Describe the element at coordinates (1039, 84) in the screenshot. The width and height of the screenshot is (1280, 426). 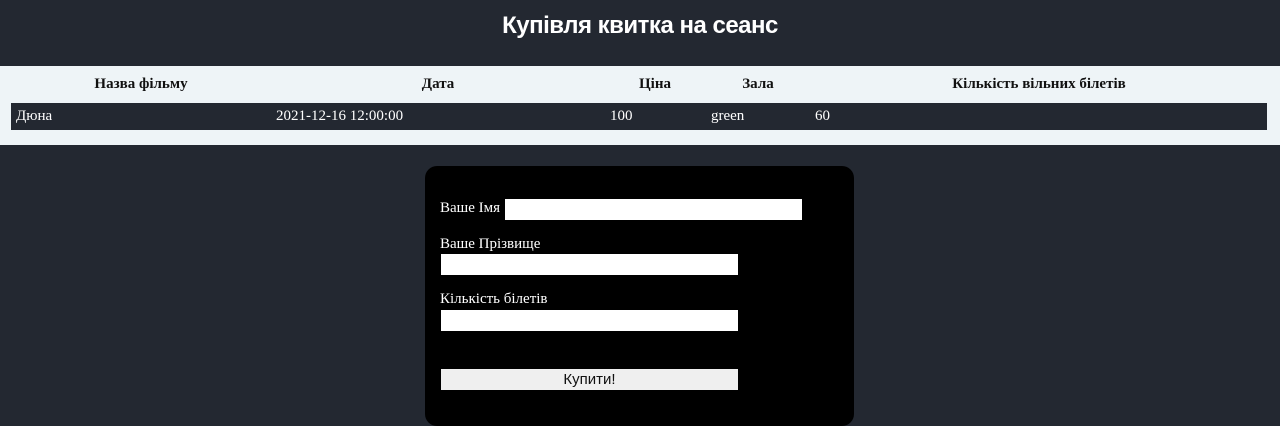
I see `column-header-free-tickets: Кількість вільних білетів` at that location.